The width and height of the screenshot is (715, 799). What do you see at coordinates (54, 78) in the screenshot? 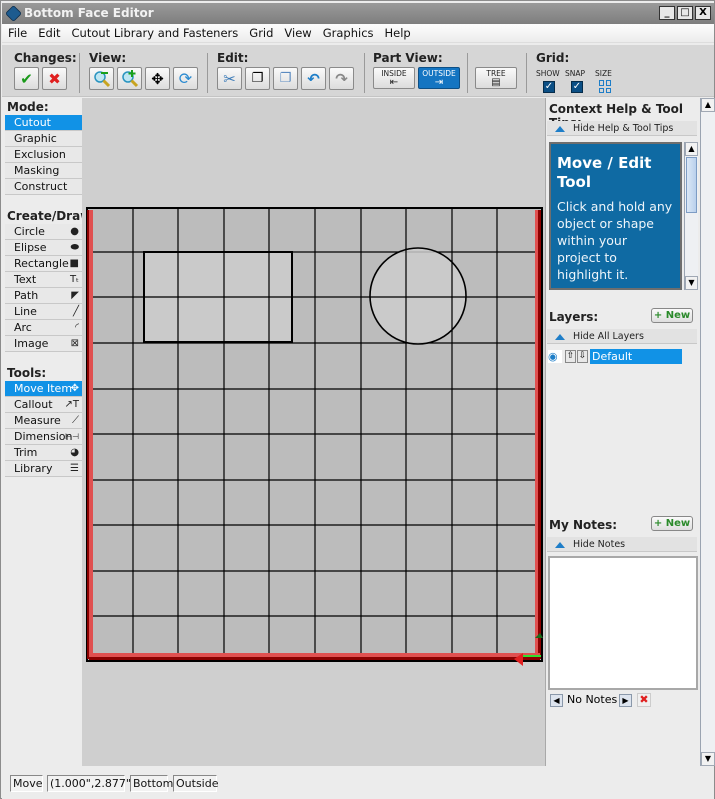
I see `discard-changes-button: ✖` at bounding box center [54, 78].